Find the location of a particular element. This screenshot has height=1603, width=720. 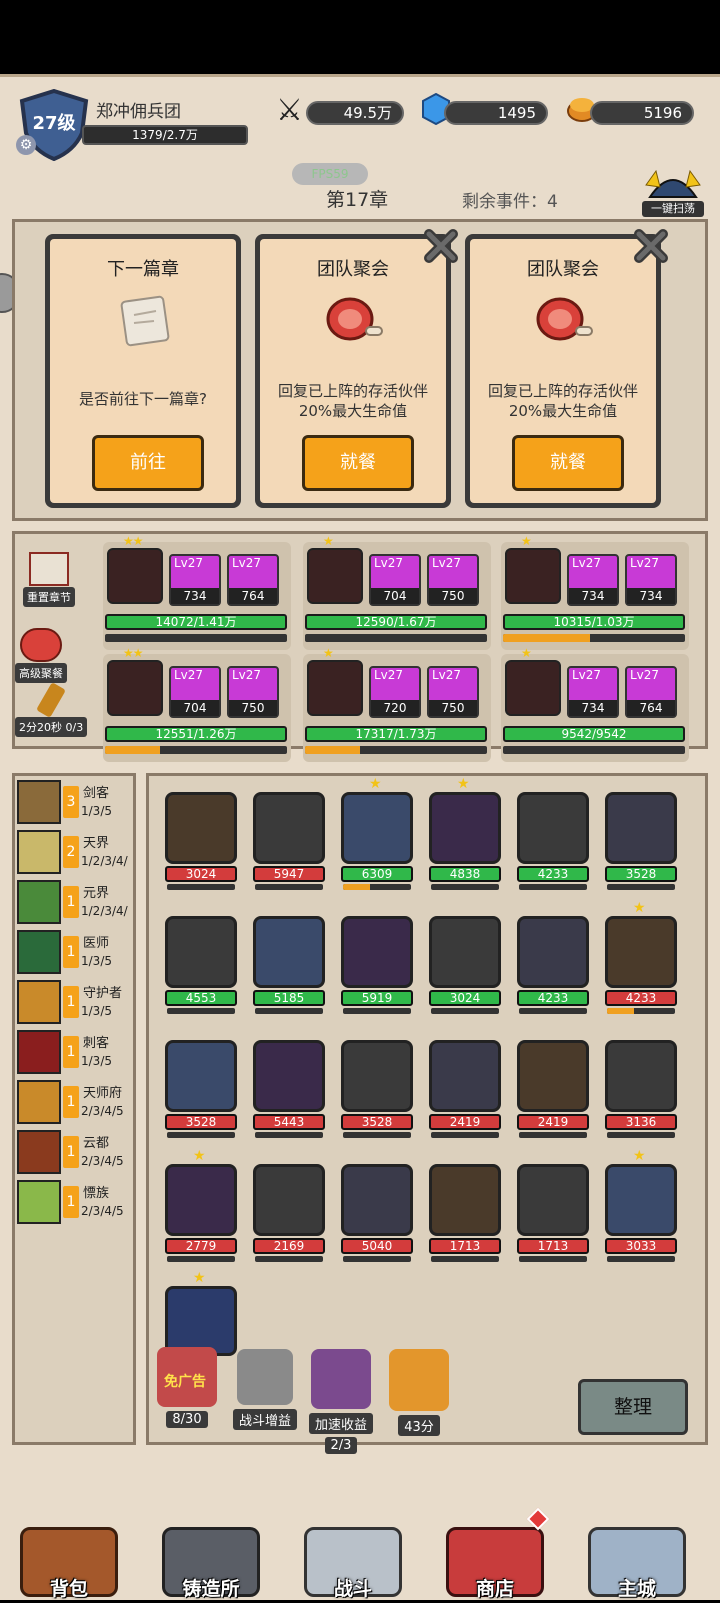

sweep-button: 一键扫荡 is located at coordinates (673, 192).